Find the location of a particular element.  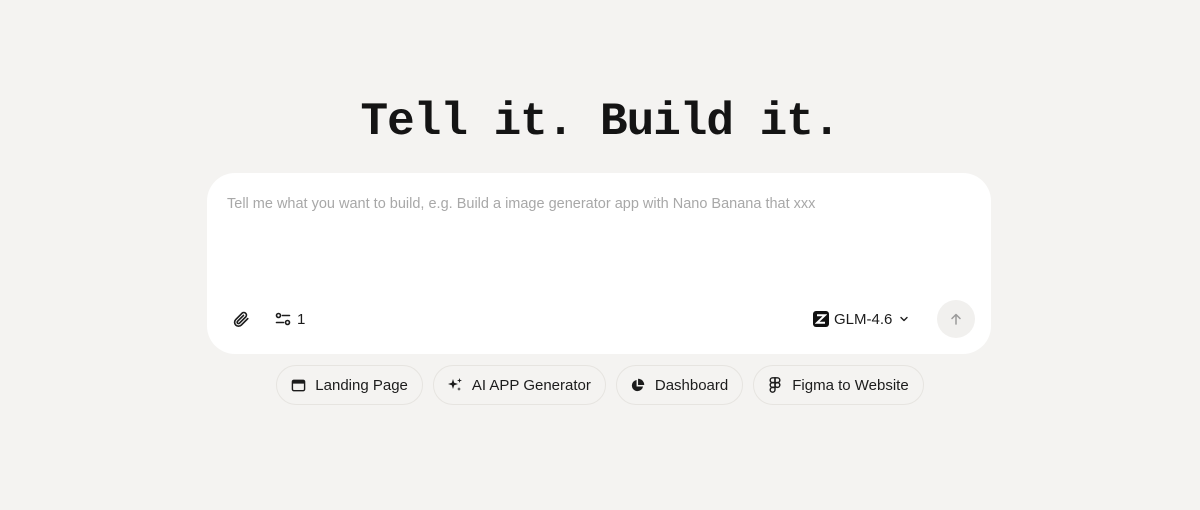

page-title: Tell it. Build it. is located at coordinates (600, 122).